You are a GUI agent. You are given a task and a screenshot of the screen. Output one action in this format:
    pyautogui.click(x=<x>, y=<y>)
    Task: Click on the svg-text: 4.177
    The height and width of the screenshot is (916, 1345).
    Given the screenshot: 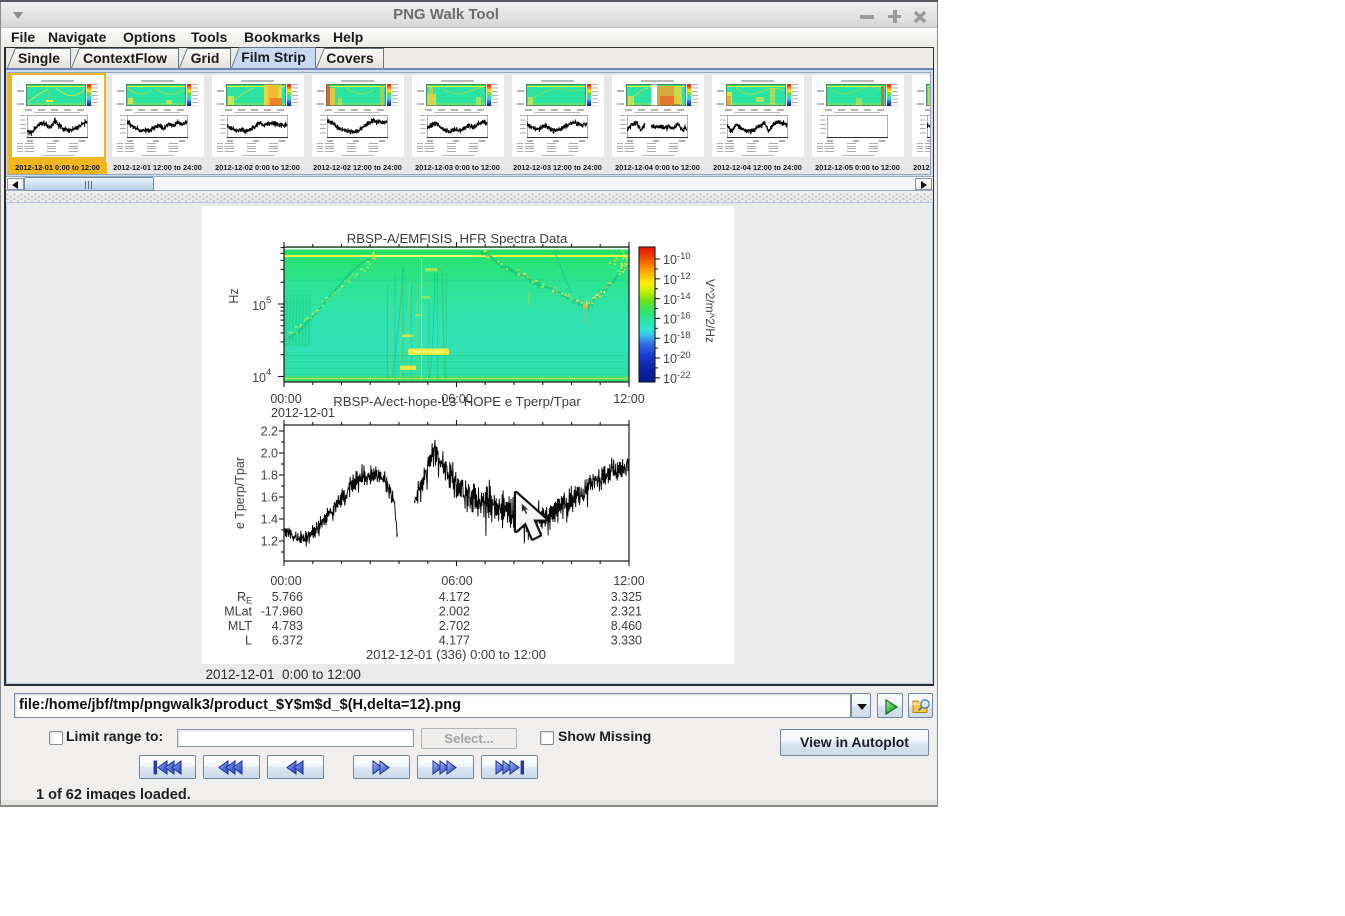 What is the action you would take?
    pyautogui.click(x=454, y=641)
    